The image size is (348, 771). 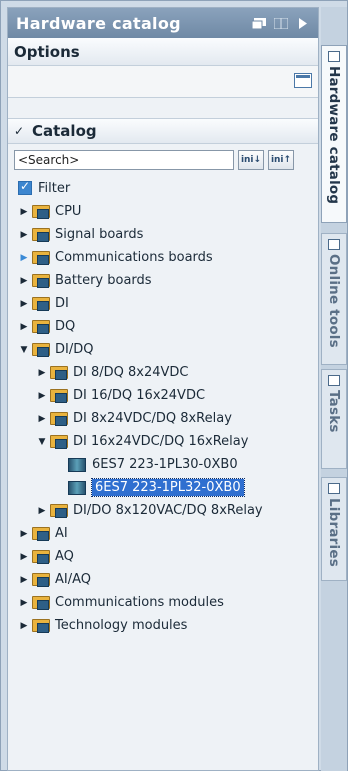 I want to click on tree-node-label: AI/AQ, so click(x=73, y=579).